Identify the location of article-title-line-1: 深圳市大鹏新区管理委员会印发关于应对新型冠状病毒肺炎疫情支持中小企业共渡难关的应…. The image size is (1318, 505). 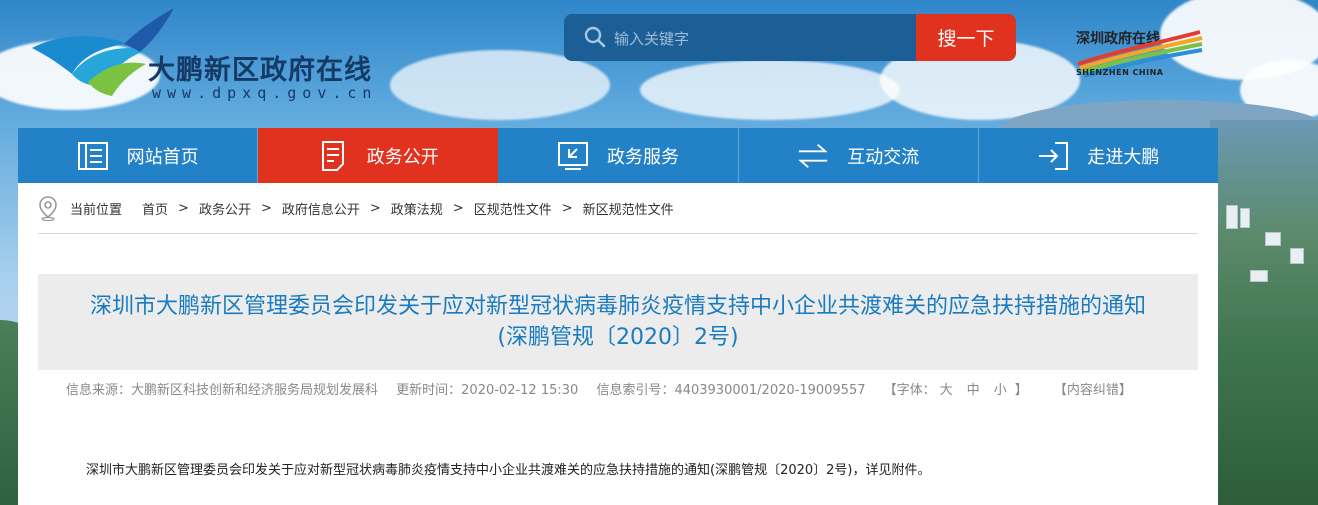
(617, 306).